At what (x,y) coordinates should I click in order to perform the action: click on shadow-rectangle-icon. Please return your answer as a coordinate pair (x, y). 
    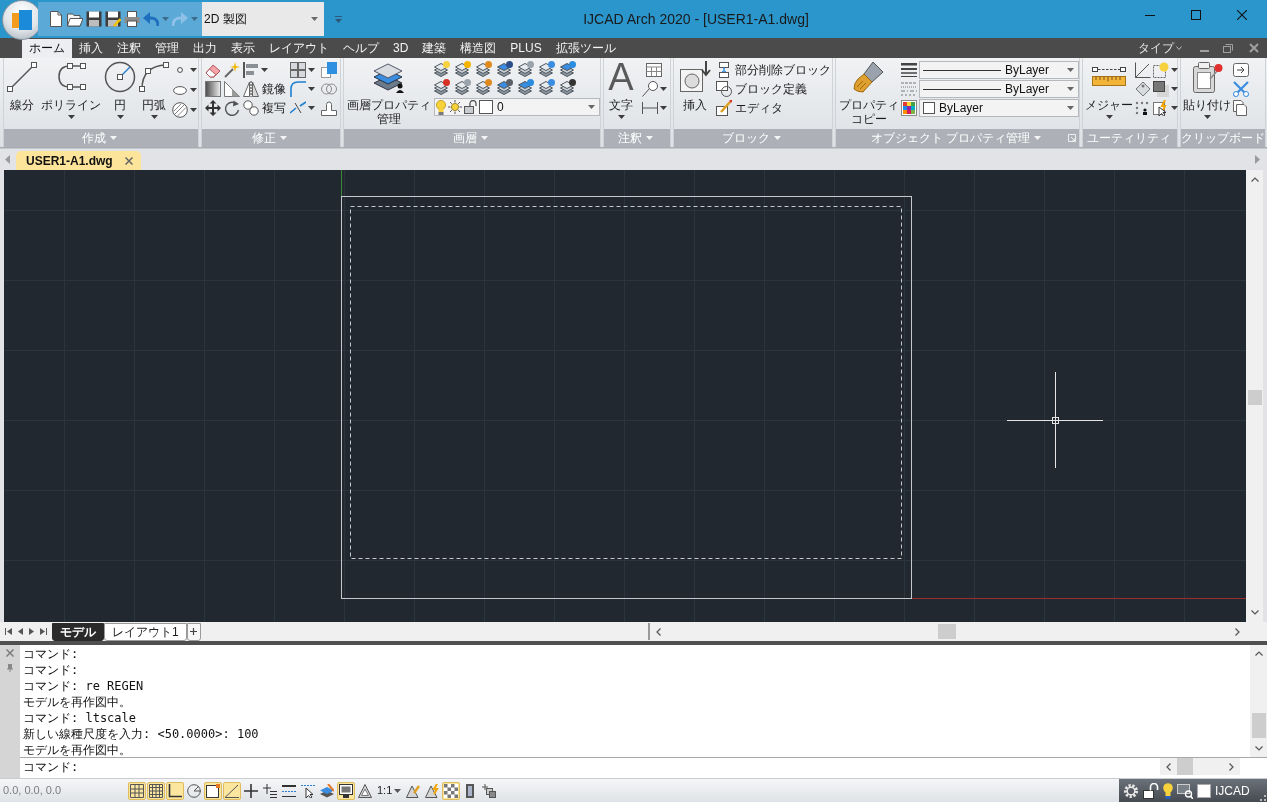
    Looking at the image, I should click on (1161, 89).